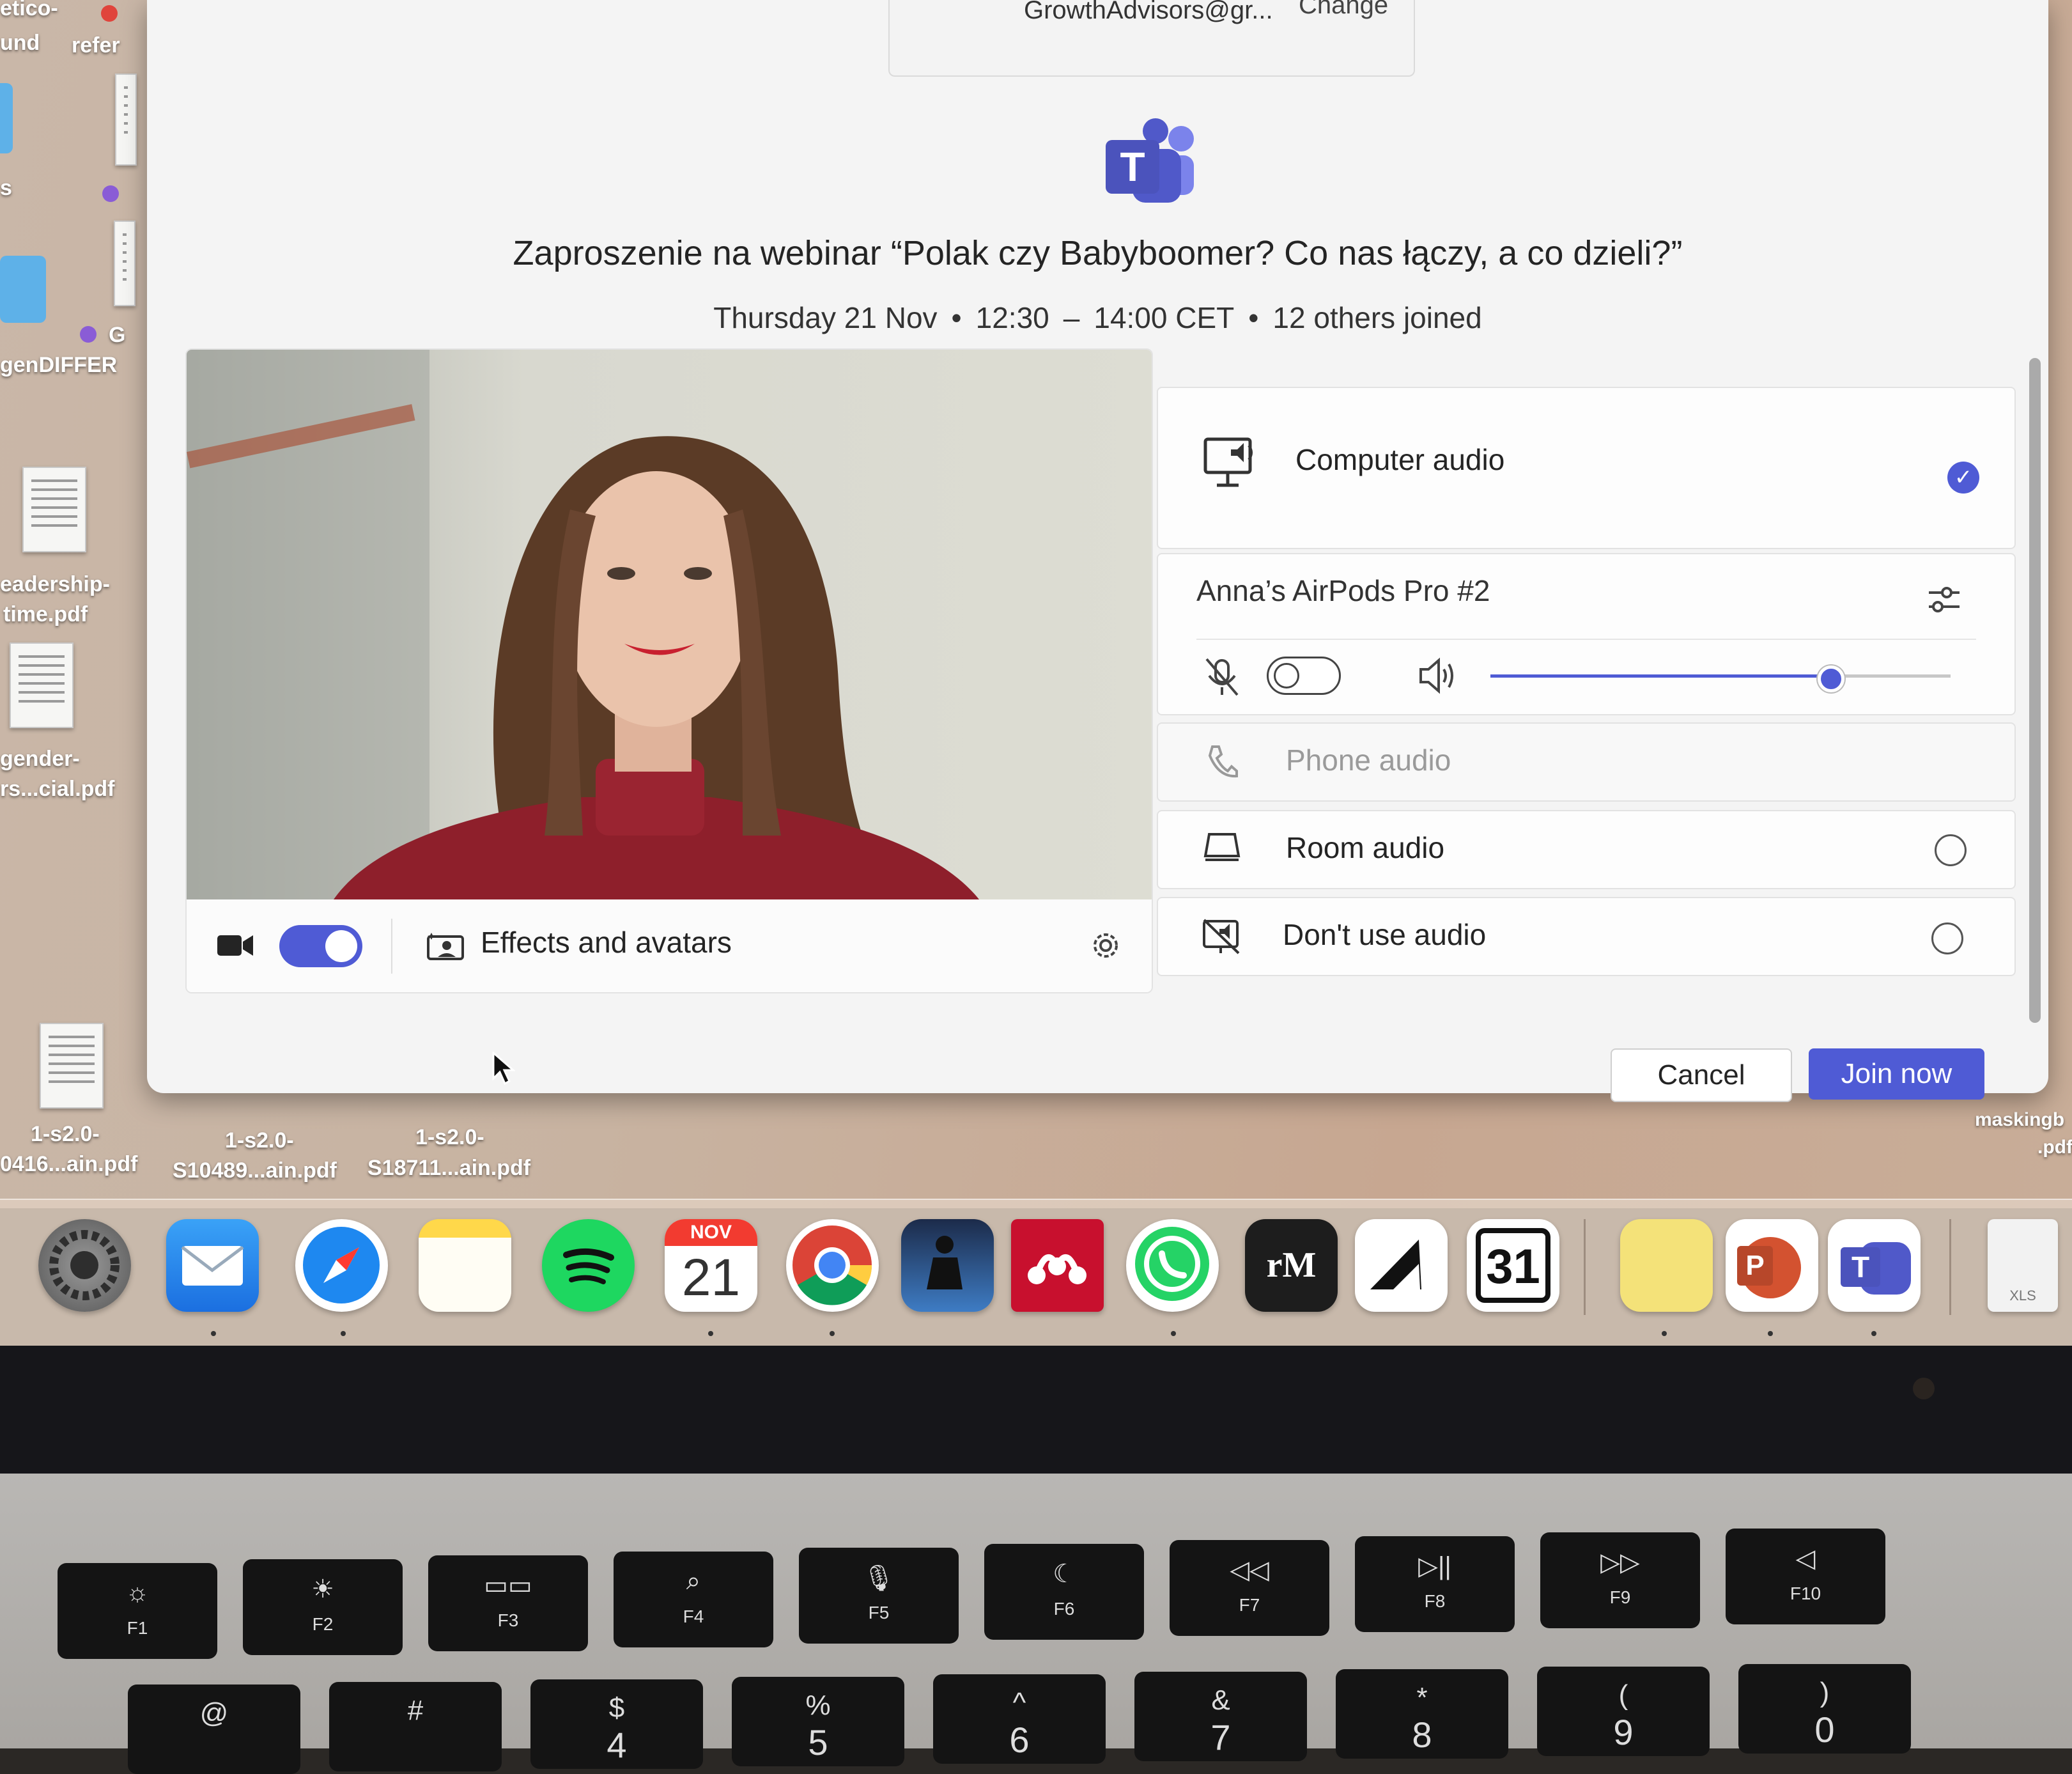  Describe the element at coordinates (879, 1596) in the screenshot. I see `function-key-f5: 🎙 F5` at that location.